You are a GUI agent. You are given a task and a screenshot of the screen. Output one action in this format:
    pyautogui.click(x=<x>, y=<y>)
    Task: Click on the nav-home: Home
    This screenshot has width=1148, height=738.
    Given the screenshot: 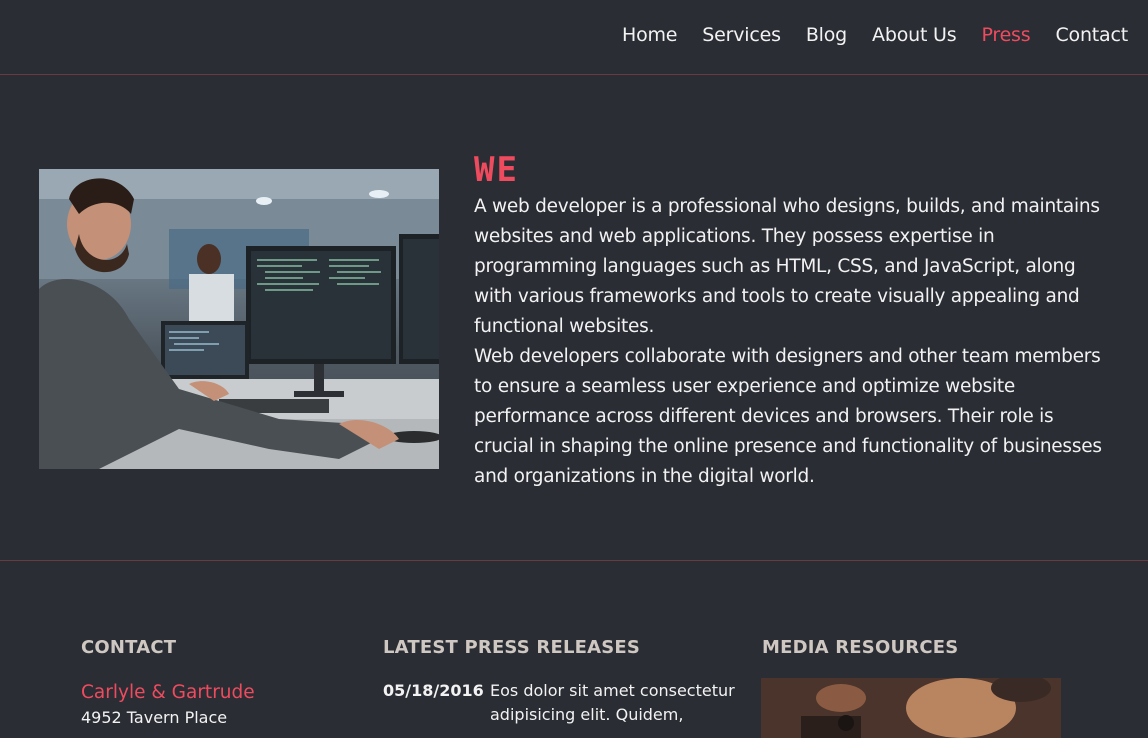 What is the action you would take?
    pyautogui.click(x=650, y=35)
    